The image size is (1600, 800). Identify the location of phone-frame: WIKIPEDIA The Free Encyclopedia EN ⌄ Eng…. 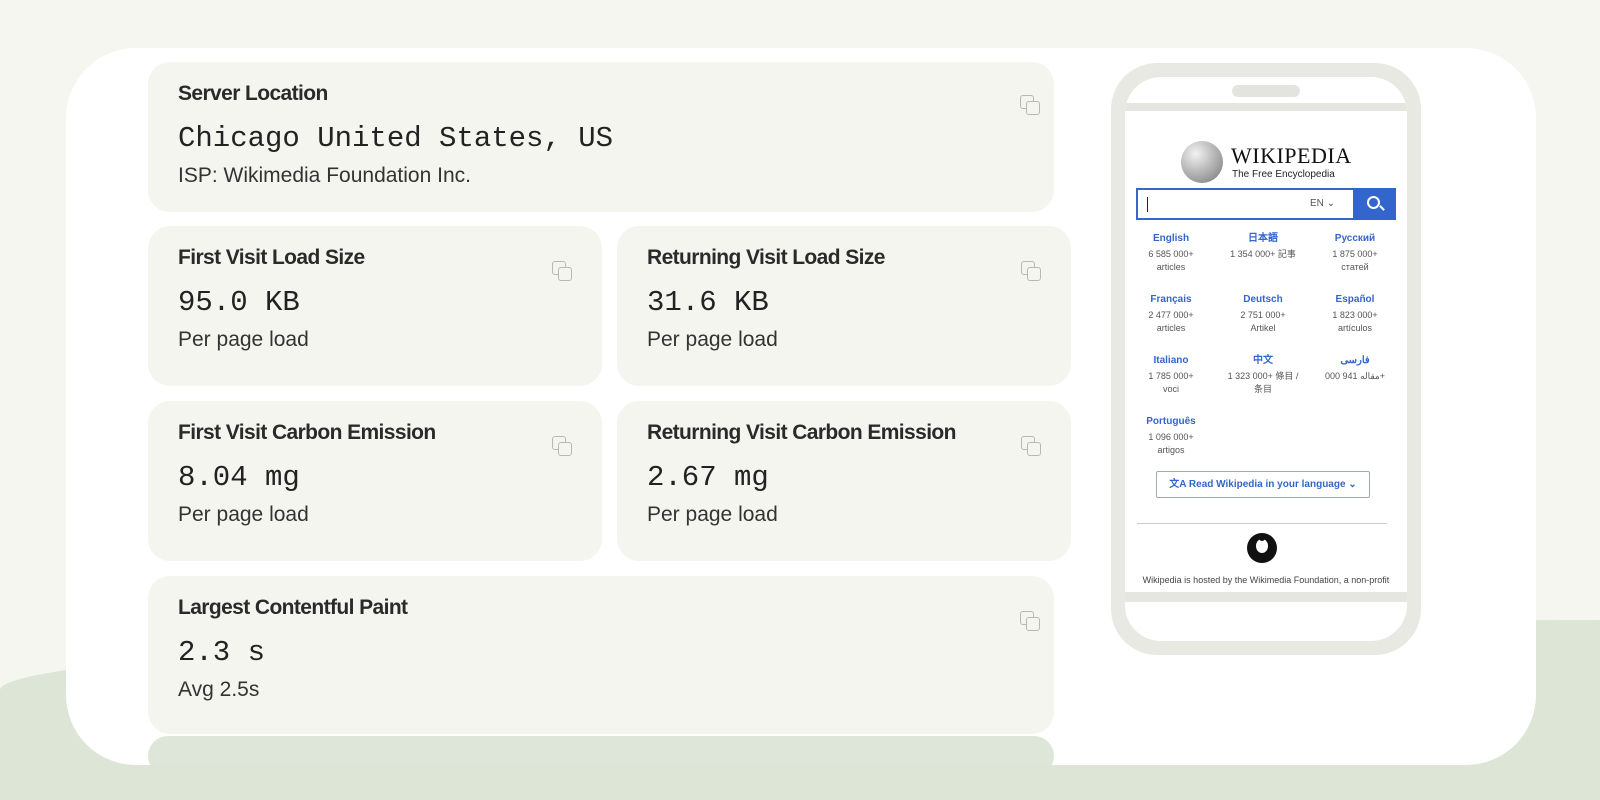
(1266, 359).